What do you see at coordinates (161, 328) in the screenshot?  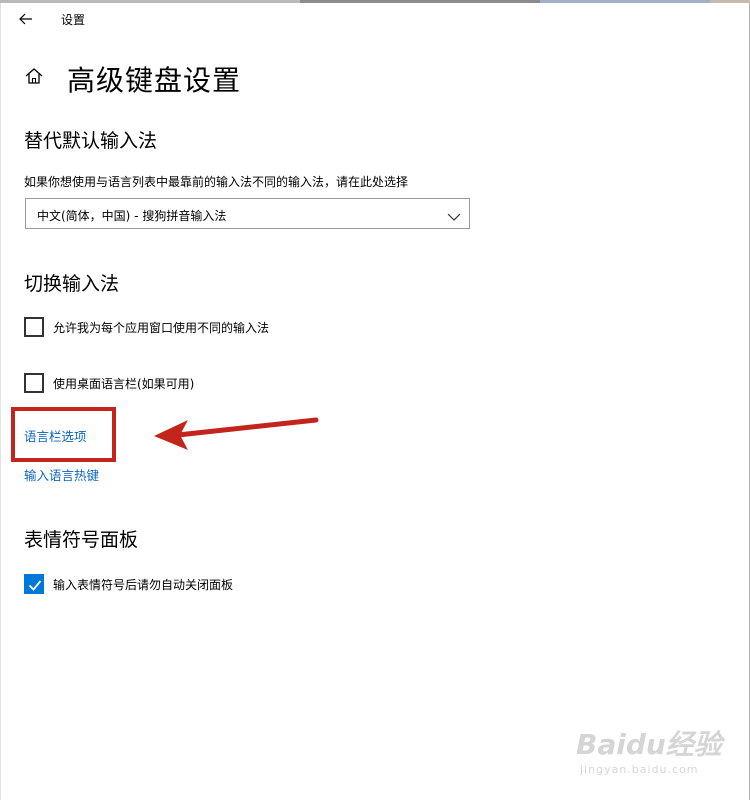 I see `per-app-input-label: 允许我为每个应用窗口使用不同的输入法` at bounding box center [161, 328].